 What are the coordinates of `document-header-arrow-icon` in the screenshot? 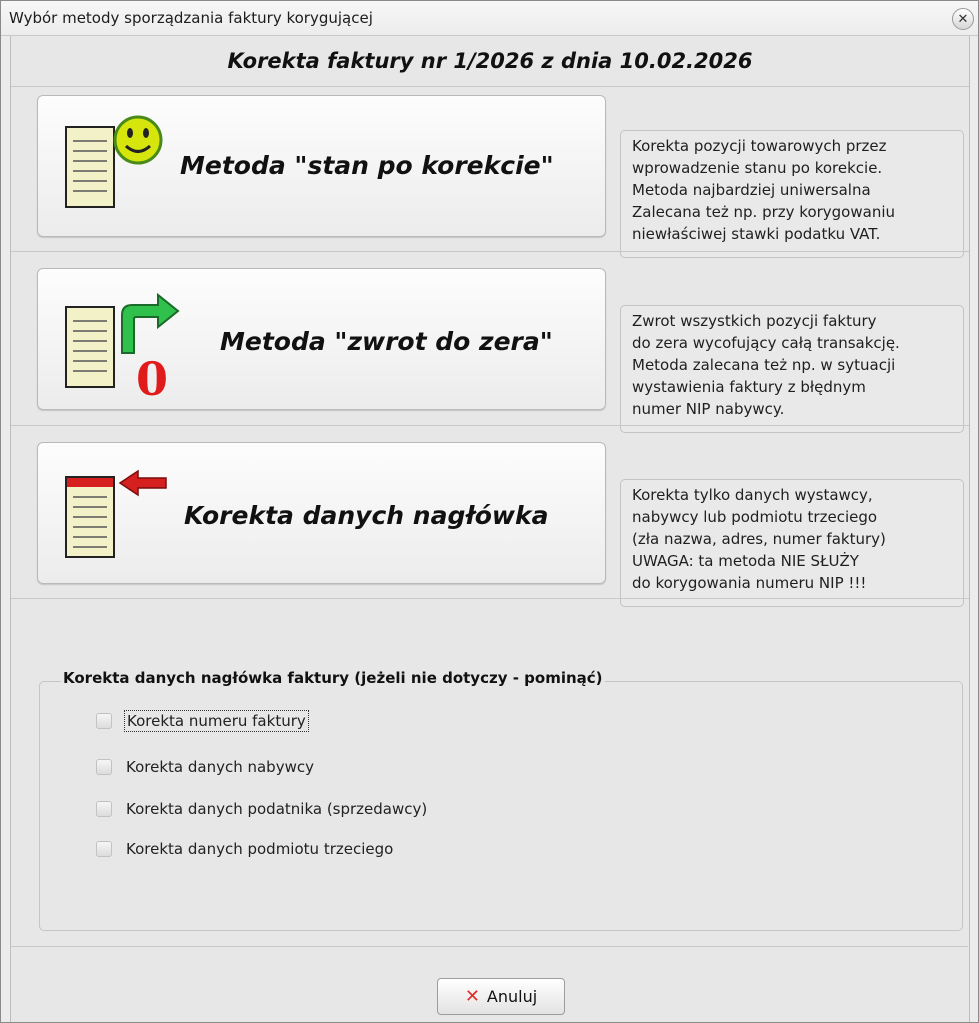 It's located at (116, 513).